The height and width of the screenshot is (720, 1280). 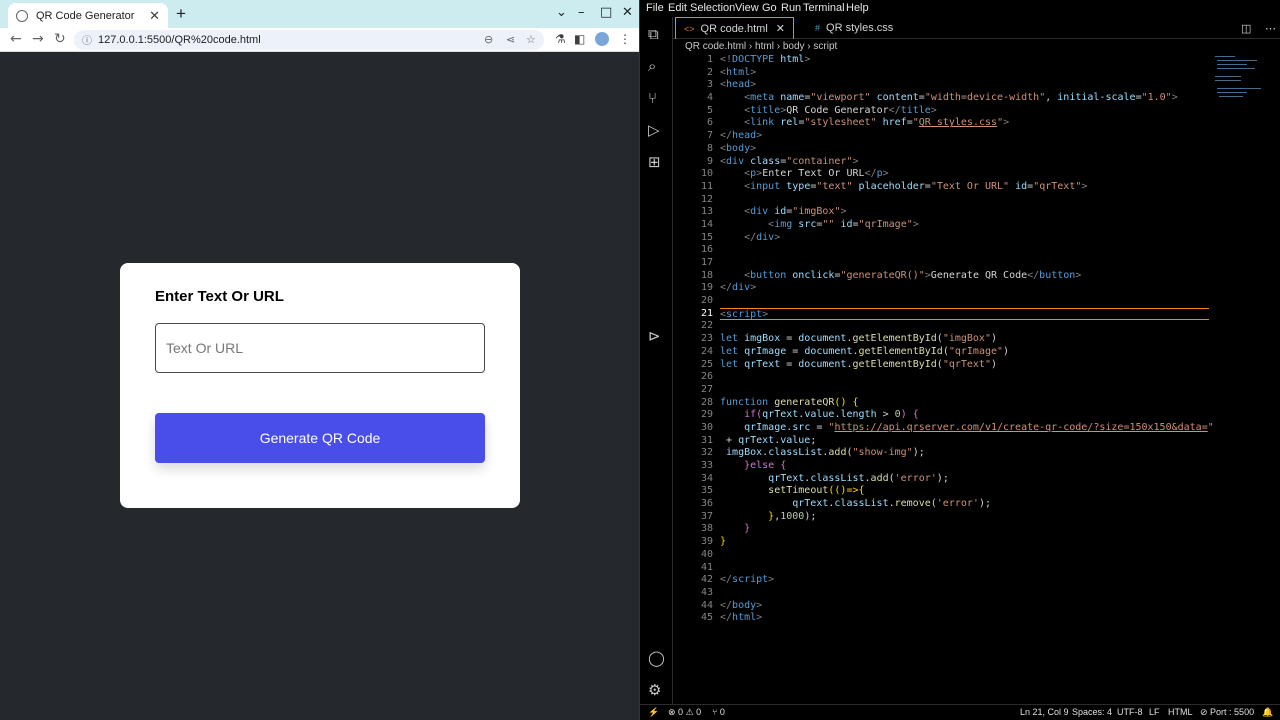 I want to click on code-line: <p>Enter Text Or URL</p>, so click(x=965, y=174).